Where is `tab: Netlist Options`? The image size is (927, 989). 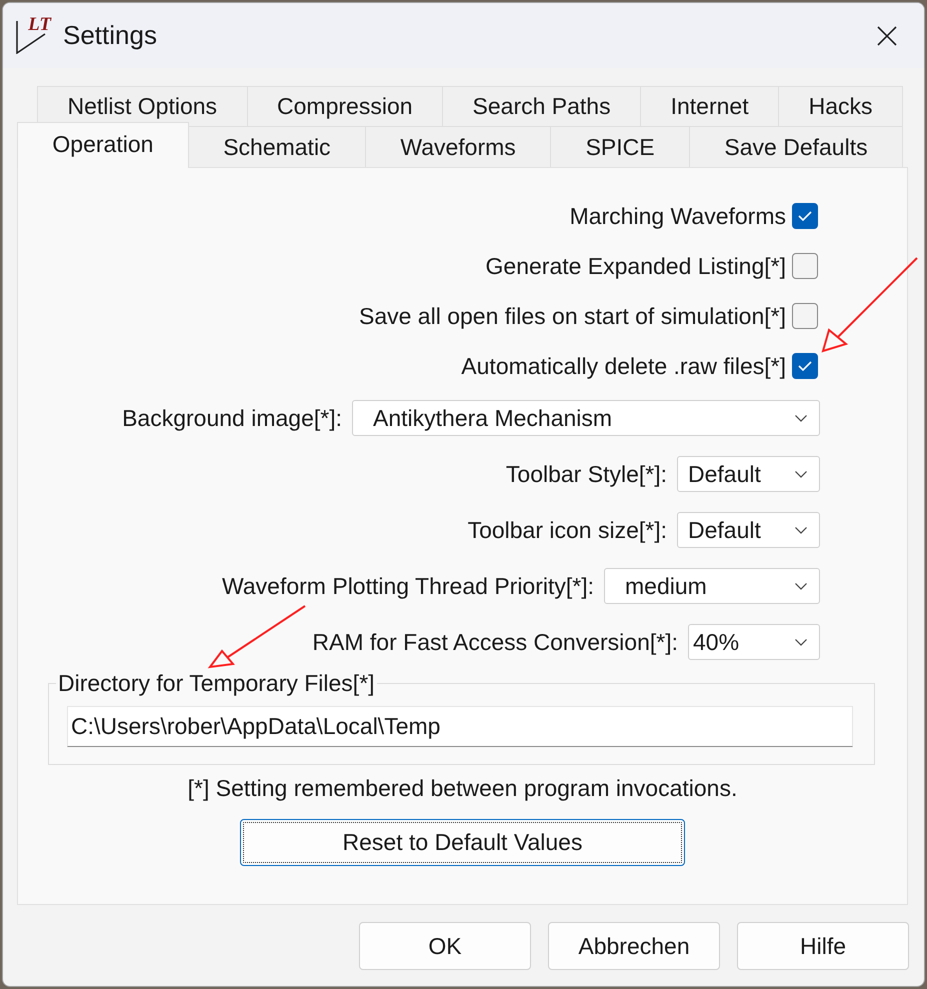 tab: Netlist Options is located at coordinates (142, 106).